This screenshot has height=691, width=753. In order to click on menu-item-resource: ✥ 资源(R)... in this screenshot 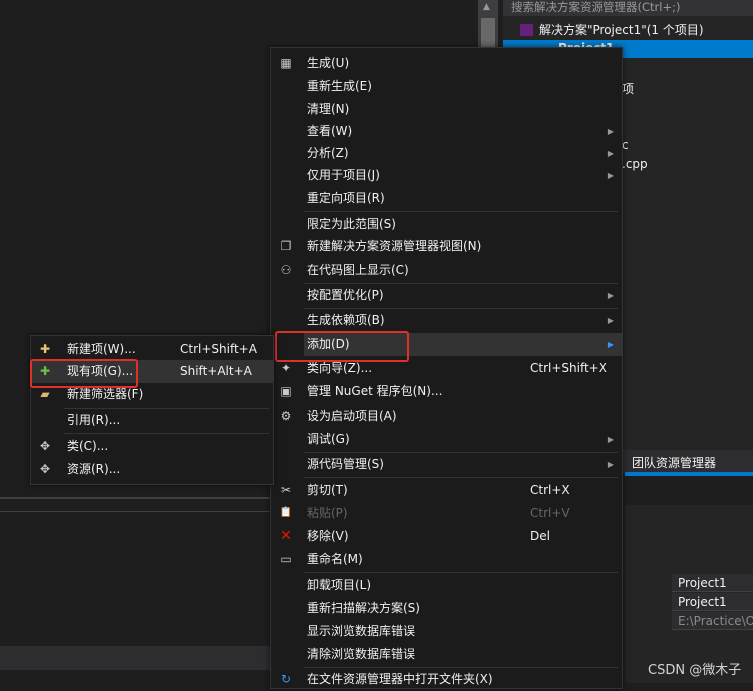, I will do `click(152, 469)`.